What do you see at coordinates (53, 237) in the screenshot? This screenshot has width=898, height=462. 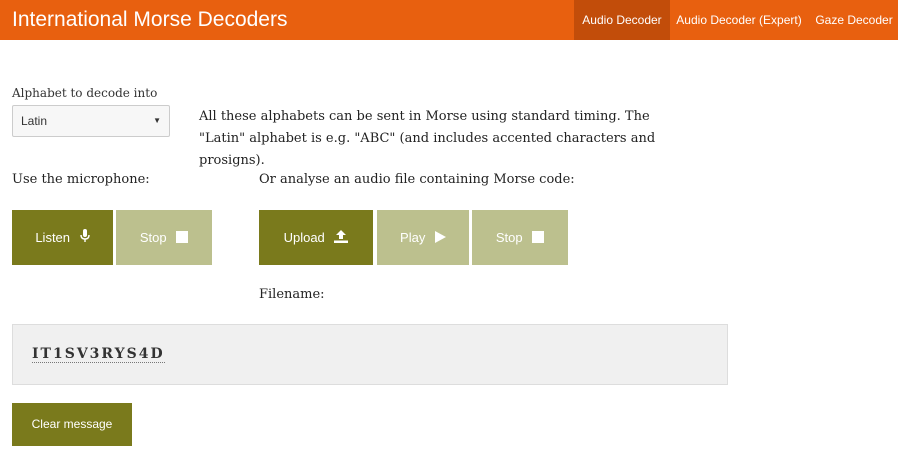 I see `listen-button-label: Listen` at bounding box center [53, 237].